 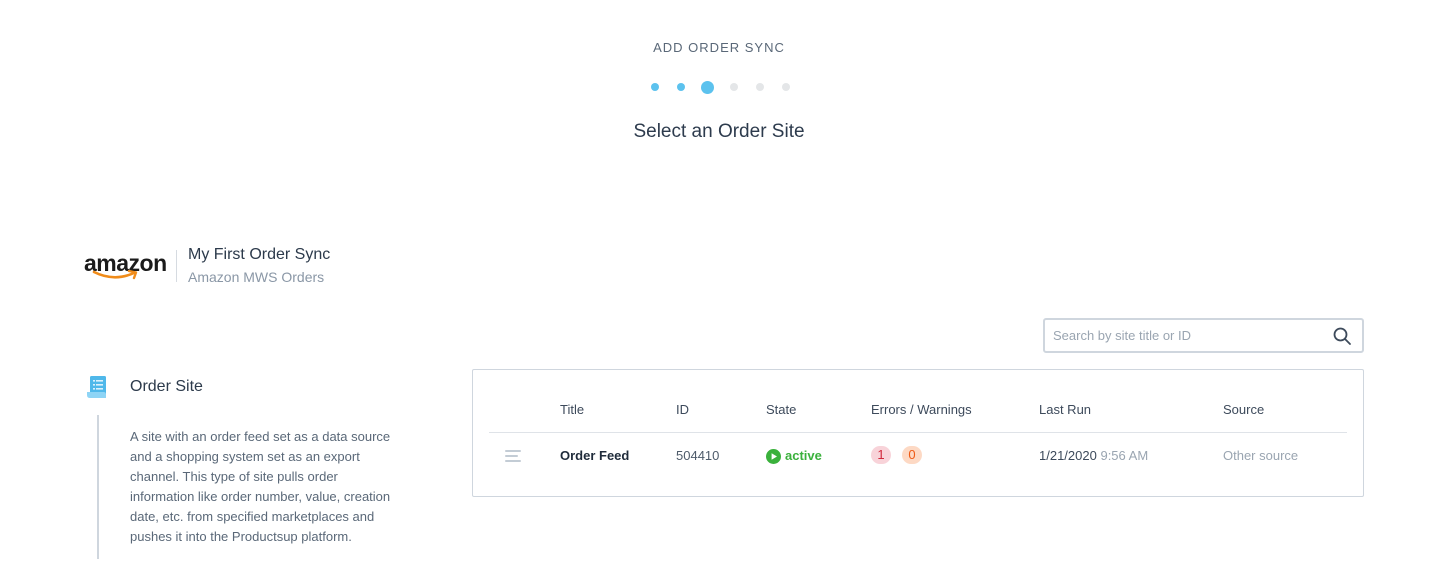 I want to click on column-header-title: Title, so click(x=572, y=409).